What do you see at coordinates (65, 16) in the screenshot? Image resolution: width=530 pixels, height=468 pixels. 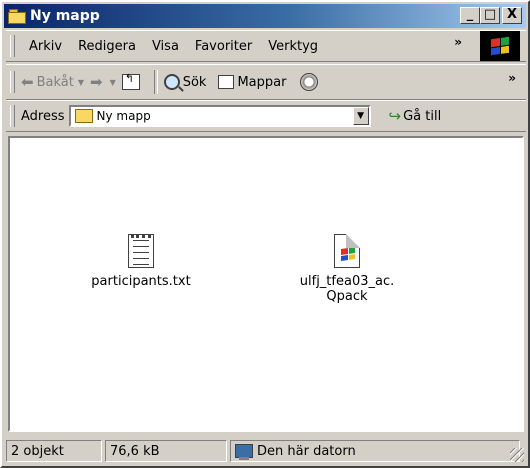 I see `window-title: Ny mapp` at bounding box center [65, 16].